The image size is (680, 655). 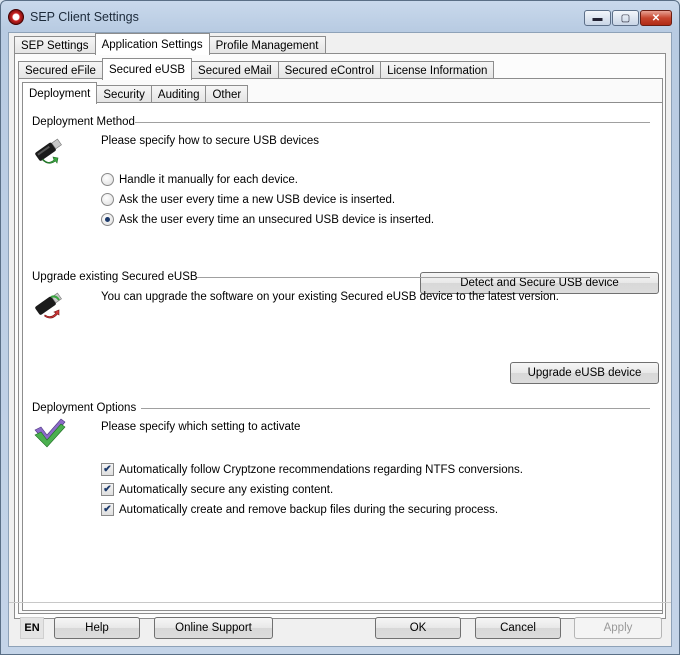 I want to click on language-indicator: EN, so click(x=32, y=628).